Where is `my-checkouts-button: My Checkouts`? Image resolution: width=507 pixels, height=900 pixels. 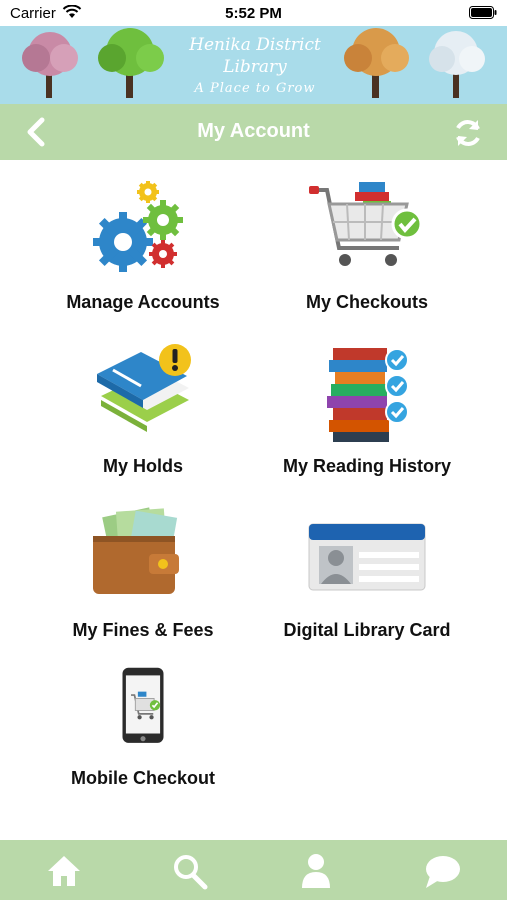 my-checkouts-button: My Checkouts is located at coordinates (367, 243).